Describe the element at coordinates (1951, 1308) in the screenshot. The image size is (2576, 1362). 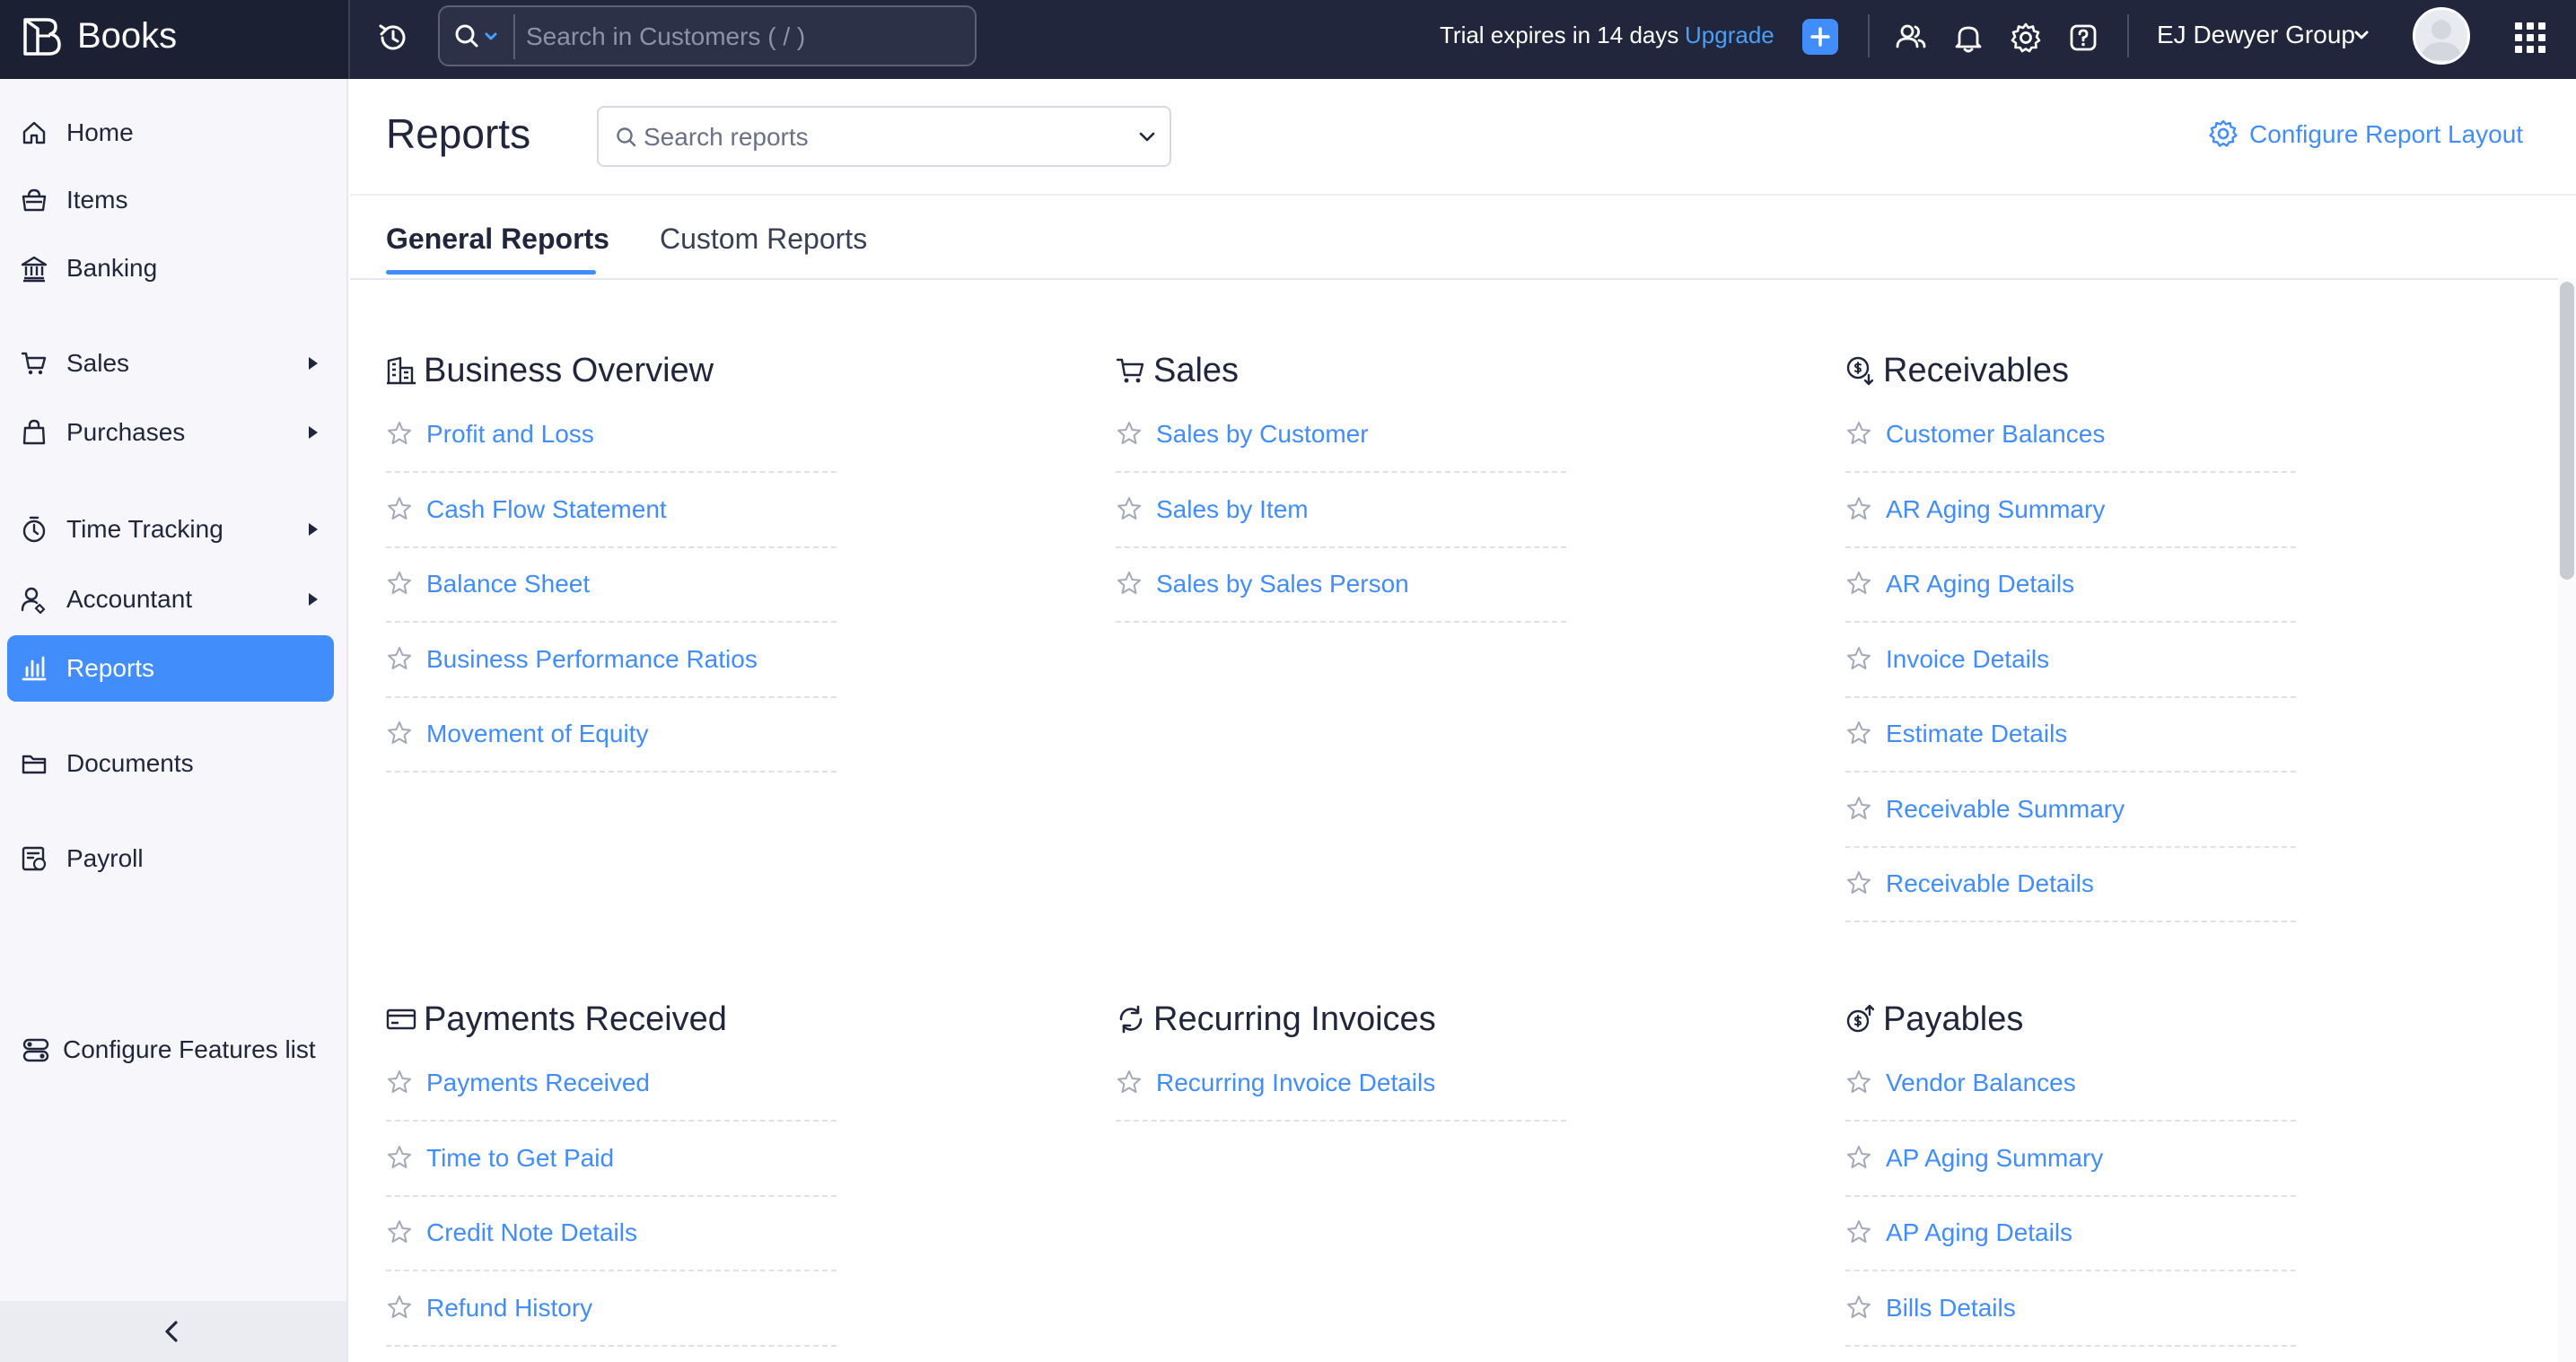
I see `report-link: Bills Details` at that location.